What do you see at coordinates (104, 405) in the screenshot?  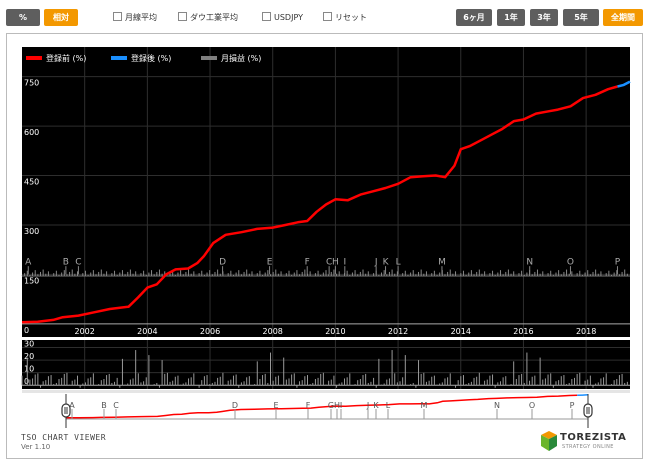 I see `navigator-event-label: B` at bounding box center [104, 405].